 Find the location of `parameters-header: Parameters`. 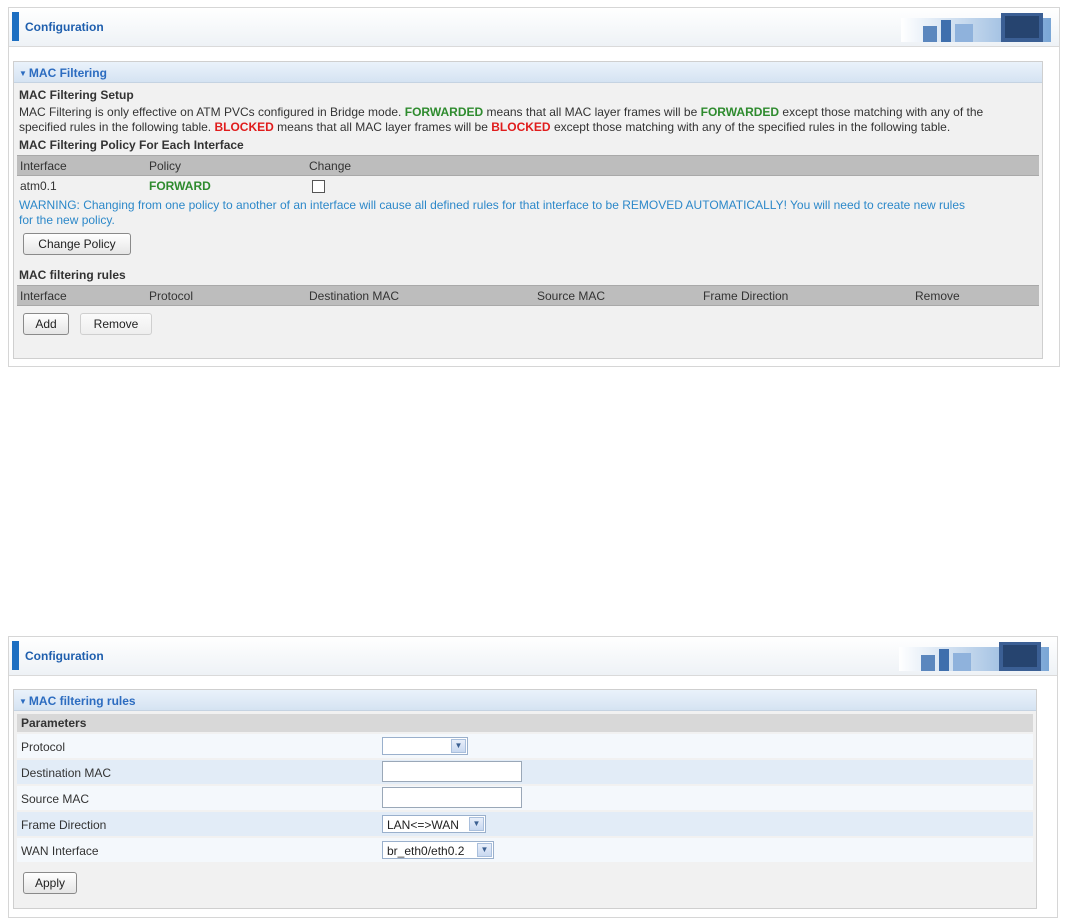

parameters-header: Parameters is located at coordinates (525, 723).